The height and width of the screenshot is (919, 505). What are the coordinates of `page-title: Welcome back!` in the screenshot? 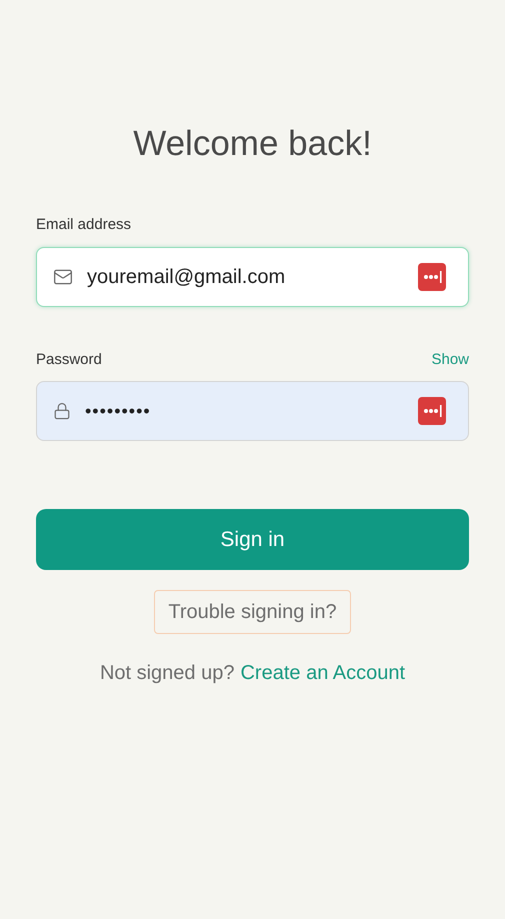 It's located at (252, 144).